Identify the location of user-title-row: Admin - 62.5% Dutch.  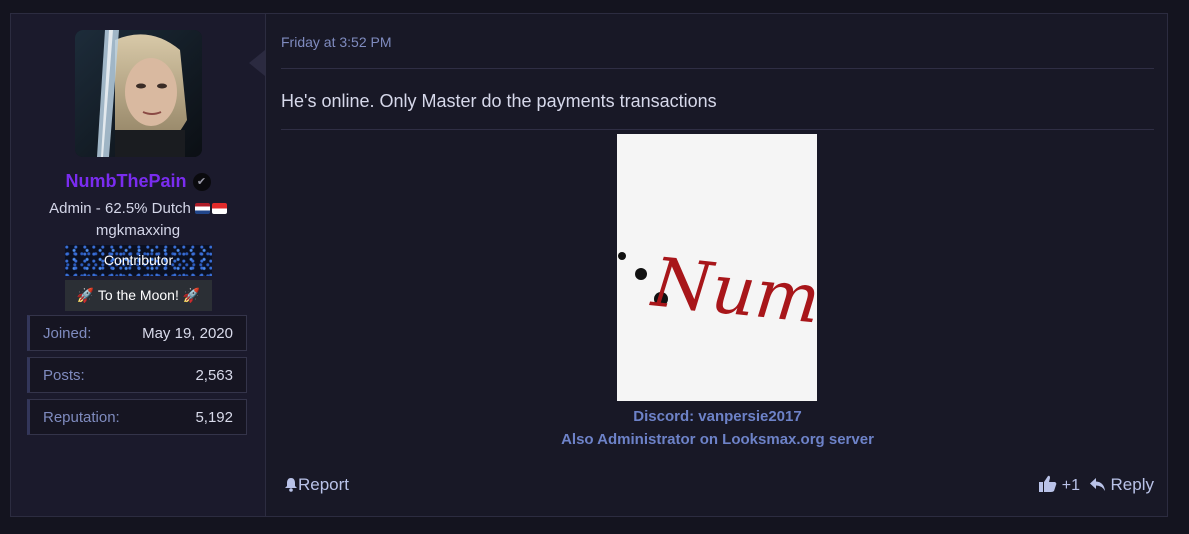
(138, 208).